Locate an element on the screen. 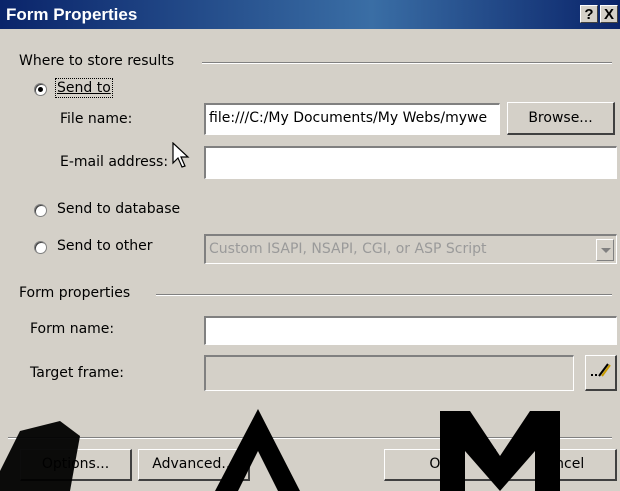 This screenshot has height=491, width=620. send-to-label: Send to is located at coordinates (84, 88).